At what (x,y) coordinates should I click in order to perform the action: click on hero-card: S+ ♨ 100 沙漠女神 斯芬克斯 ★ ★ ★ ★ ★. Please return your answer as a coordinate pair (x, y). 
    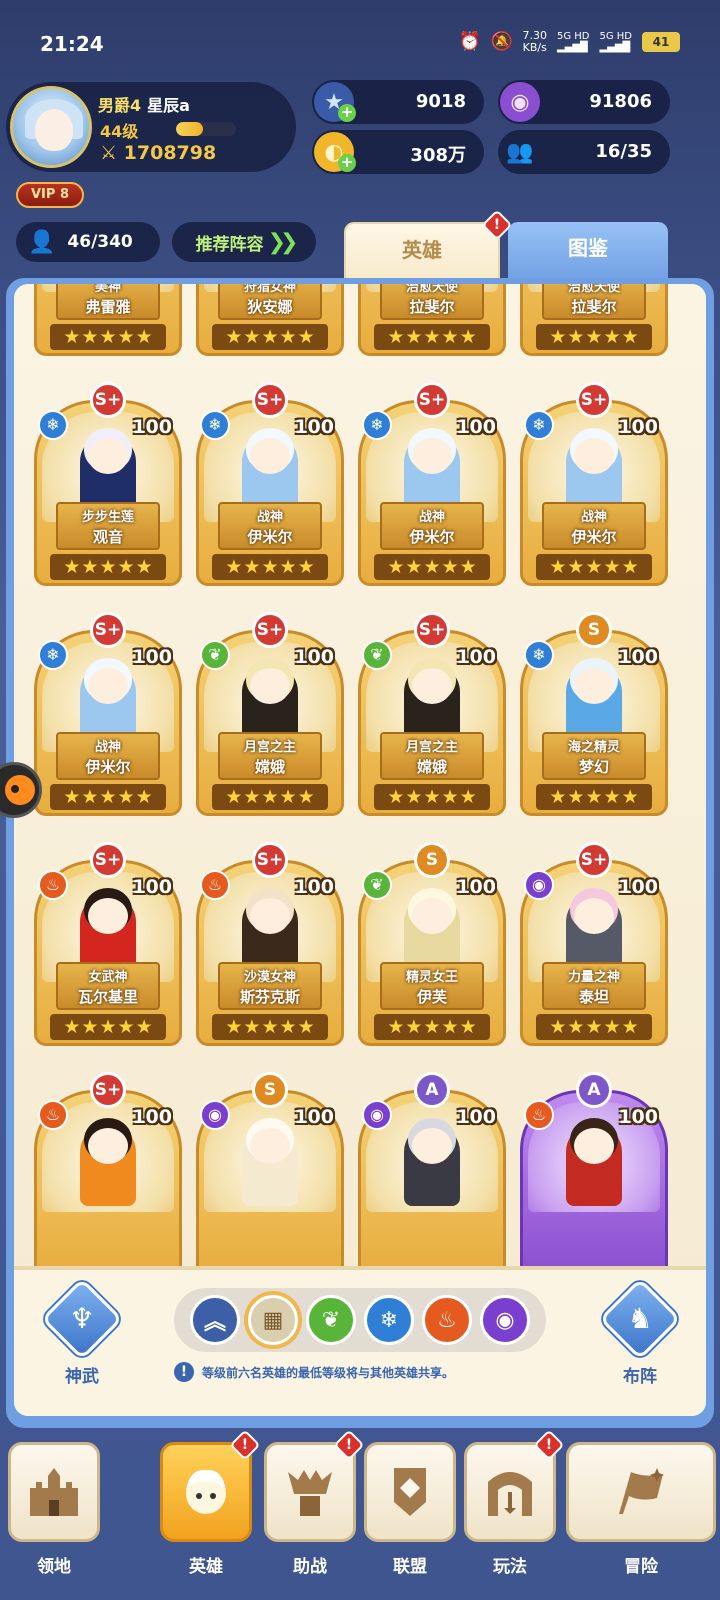
    Looking at the image, I should click on (270, 944).